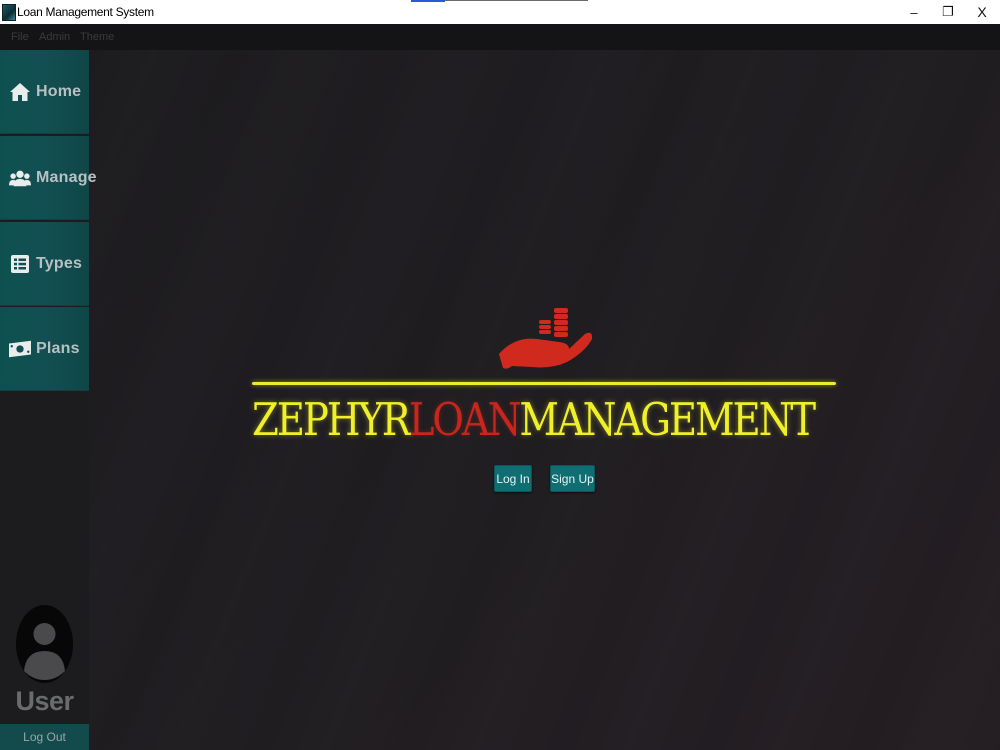 Image resolution: width=1000 pixels, height=750 pixels. What do you see at coordinates (44, 701) in the screenshot?
I see `user-label: User` at bounding box center [44, 701].